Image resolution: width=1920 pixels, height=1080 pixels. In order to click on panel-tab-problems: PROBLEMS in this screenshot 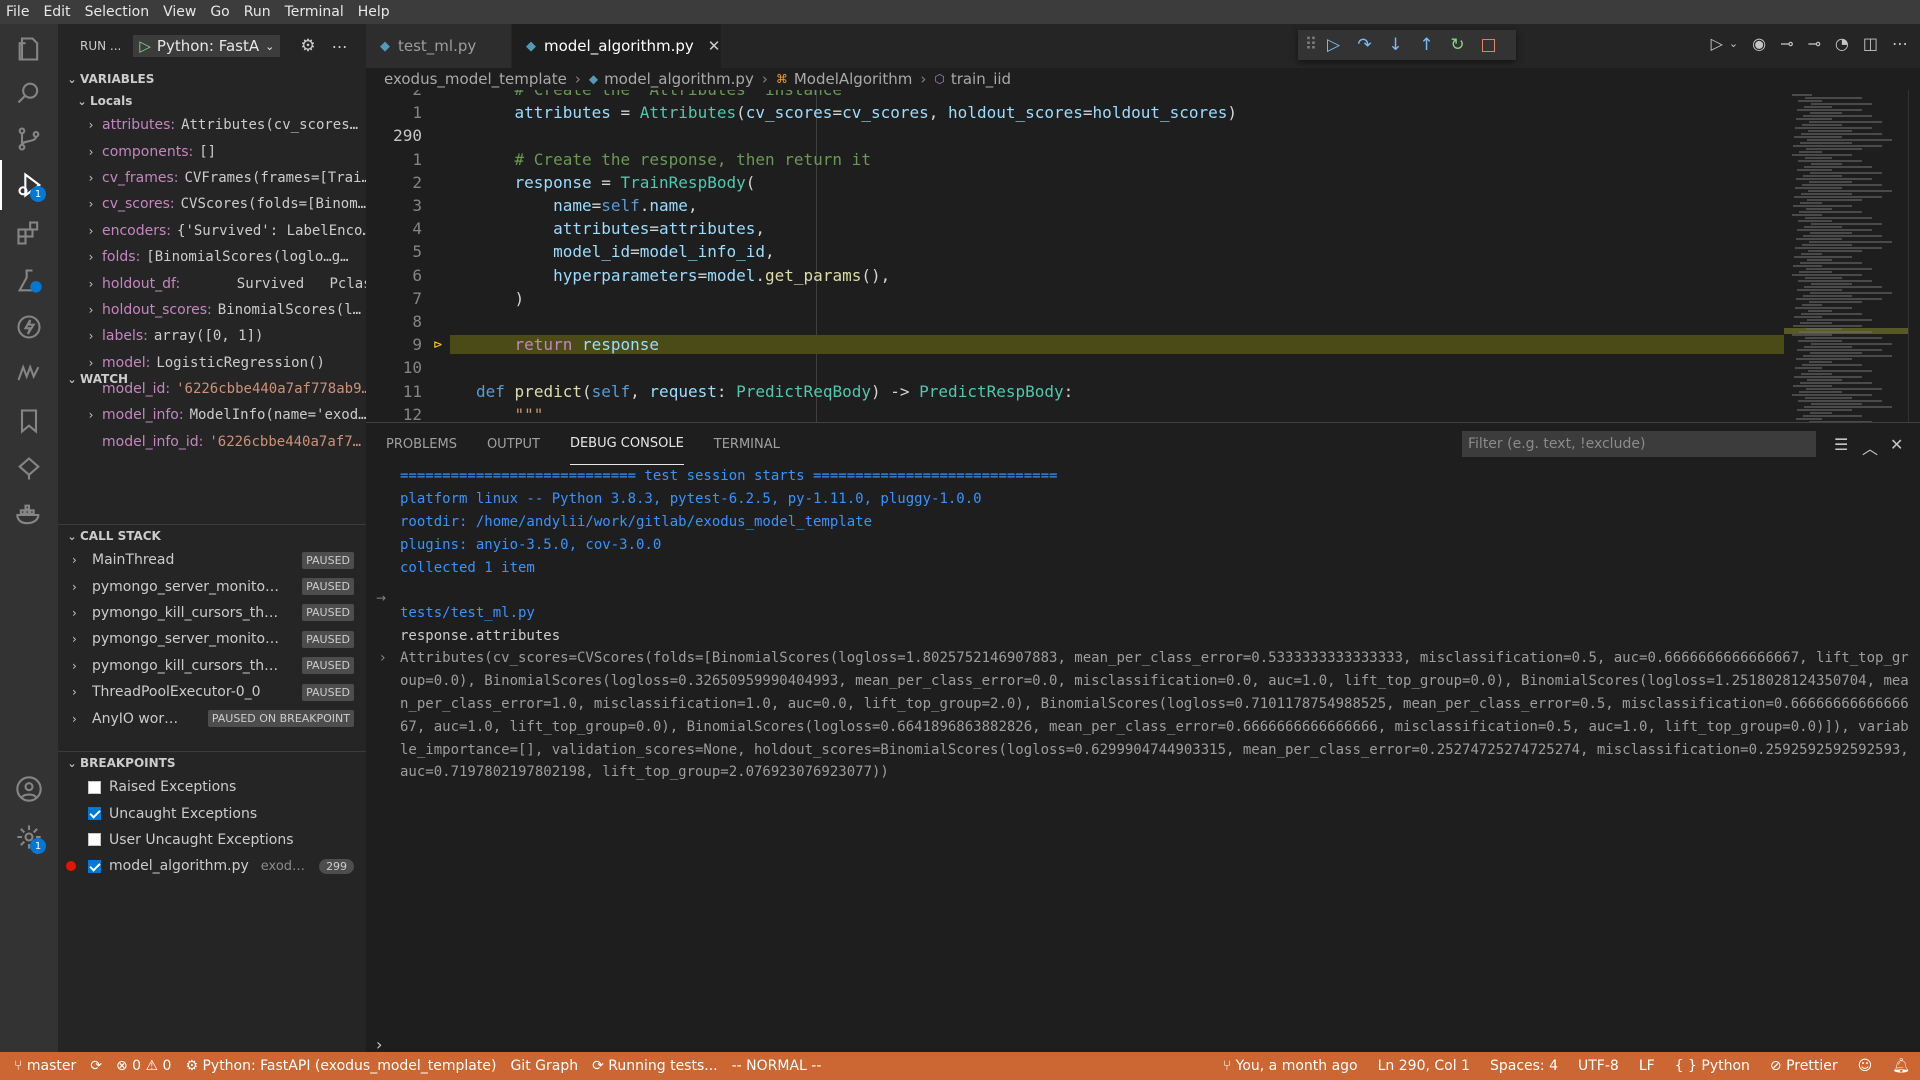, I will do `click(421, 444)`.